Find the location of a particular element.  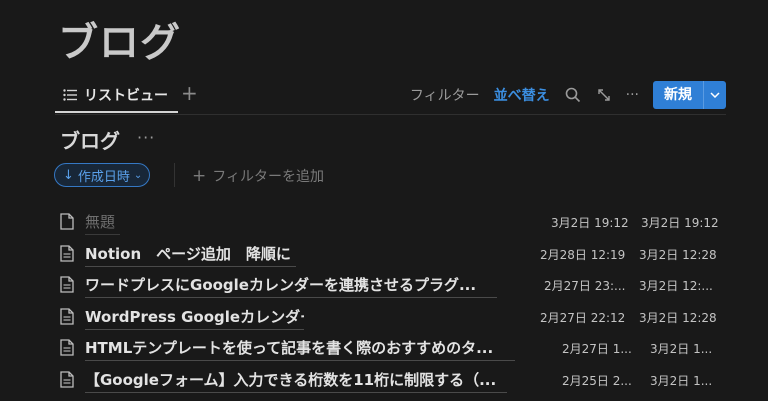

arrow-down-icon: ↓ is located at coordinates (68, 175).